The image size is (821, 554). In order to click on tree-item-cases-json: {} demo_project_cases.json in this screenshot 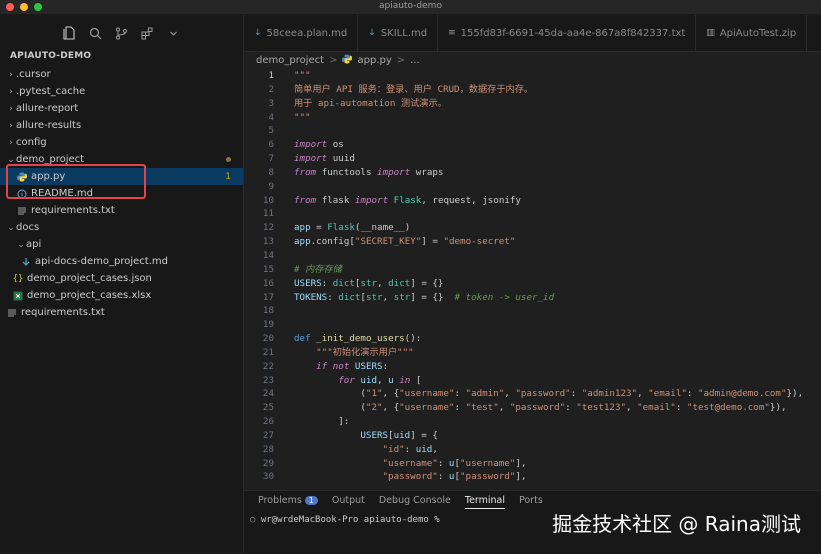, I will do `click(121, 278)`.